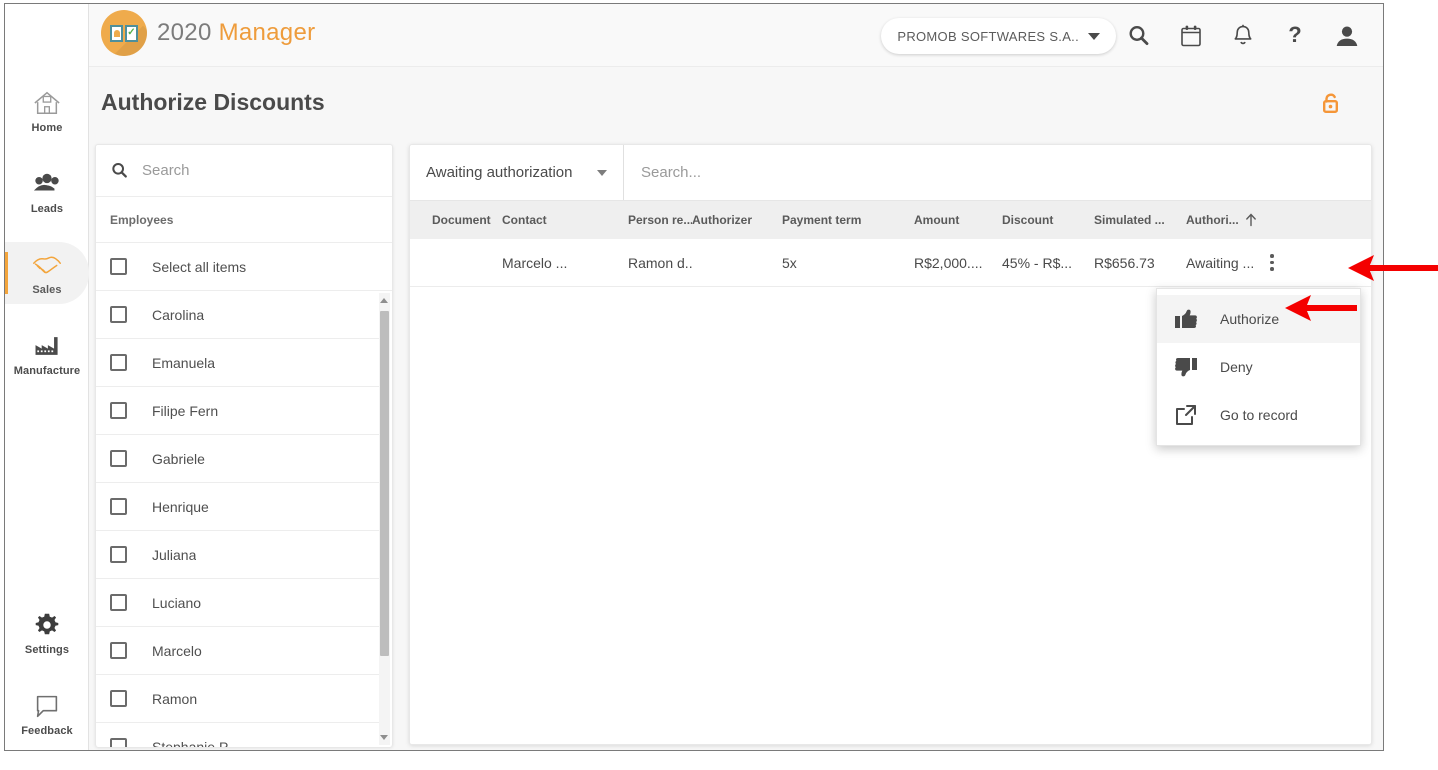 The width and height of the screenshot is (1438, 770). What do you see at coordinates (185, 410) in the screenshot?
I see `employee-name: Filipe Fern` at bounding box center [185, 410].